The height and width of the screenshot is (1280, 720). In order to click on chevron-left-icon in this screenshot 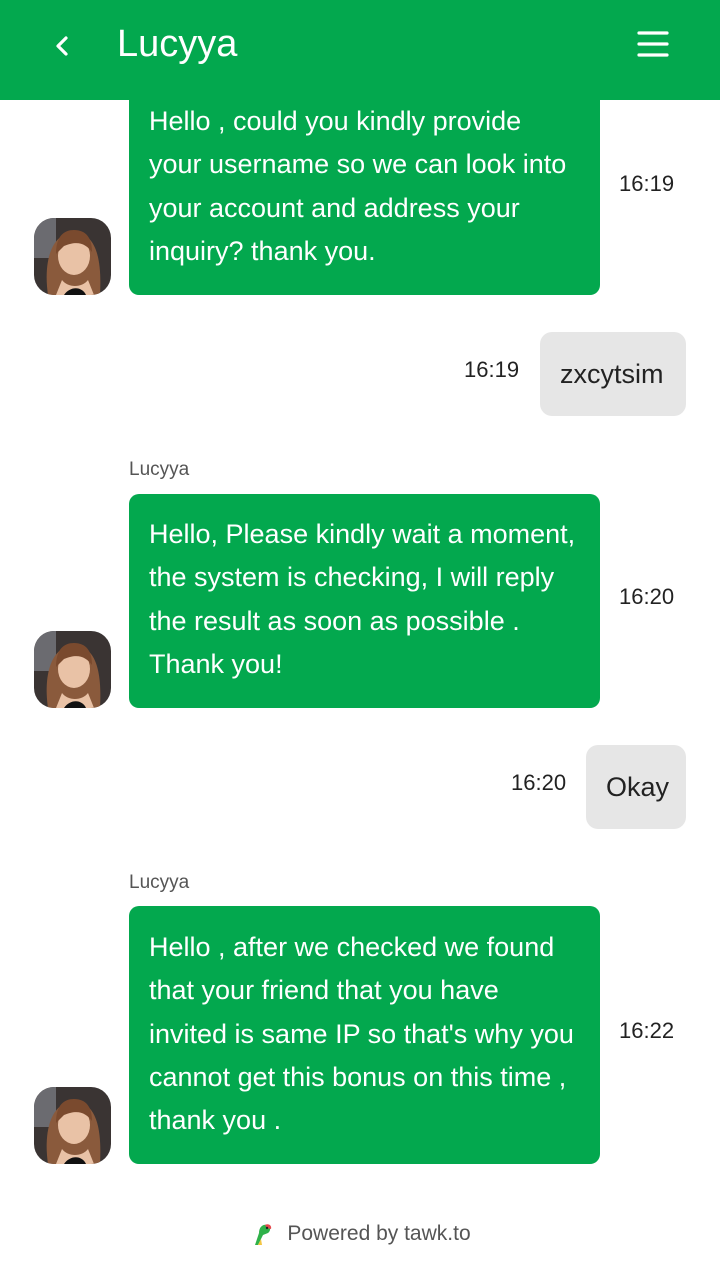, I will do `click(62, 46)`.